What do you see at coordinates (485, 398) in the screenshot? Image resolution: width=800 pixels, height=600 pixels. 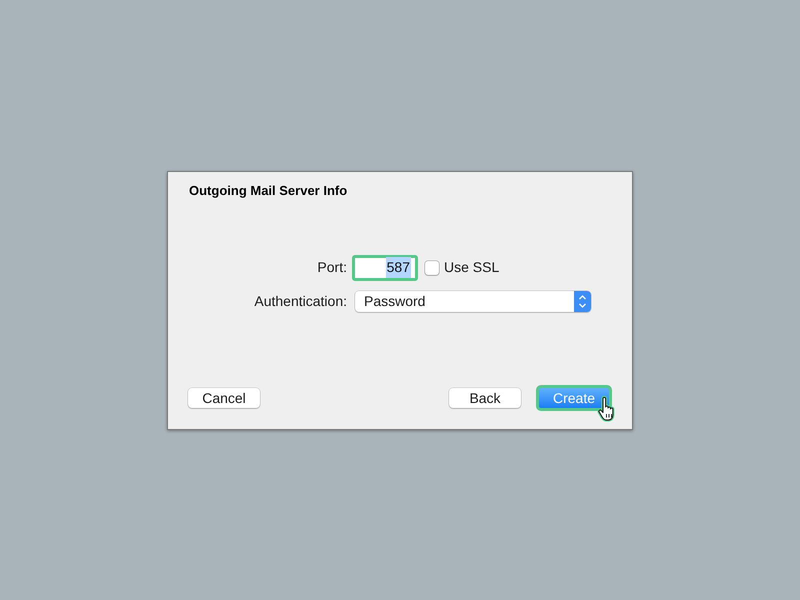 I see `dialog-button: Back` at bounding box center [485, 398].